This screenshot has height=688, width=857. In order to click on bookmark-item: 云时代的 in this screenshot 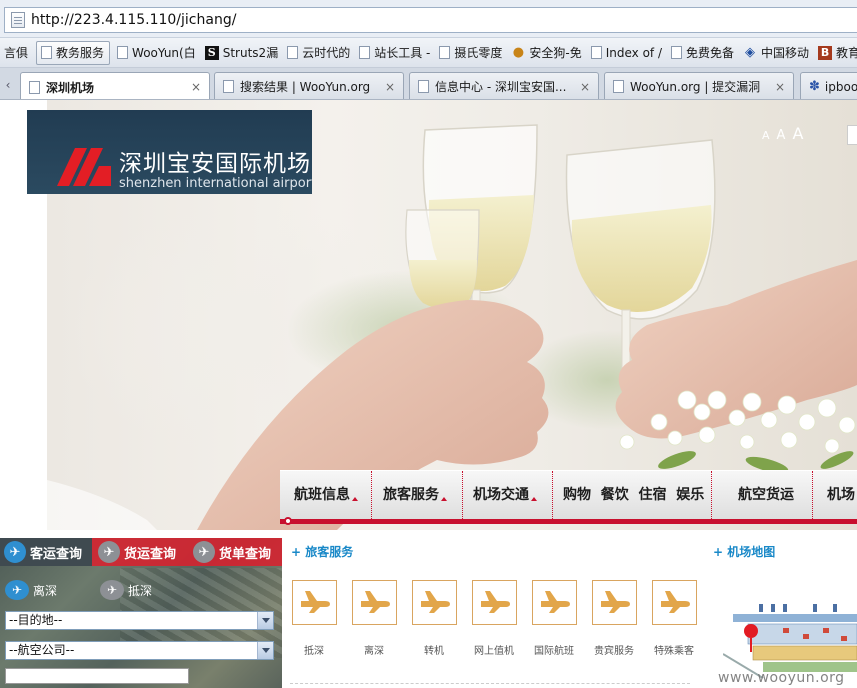, I will do `click(319, 53)`.